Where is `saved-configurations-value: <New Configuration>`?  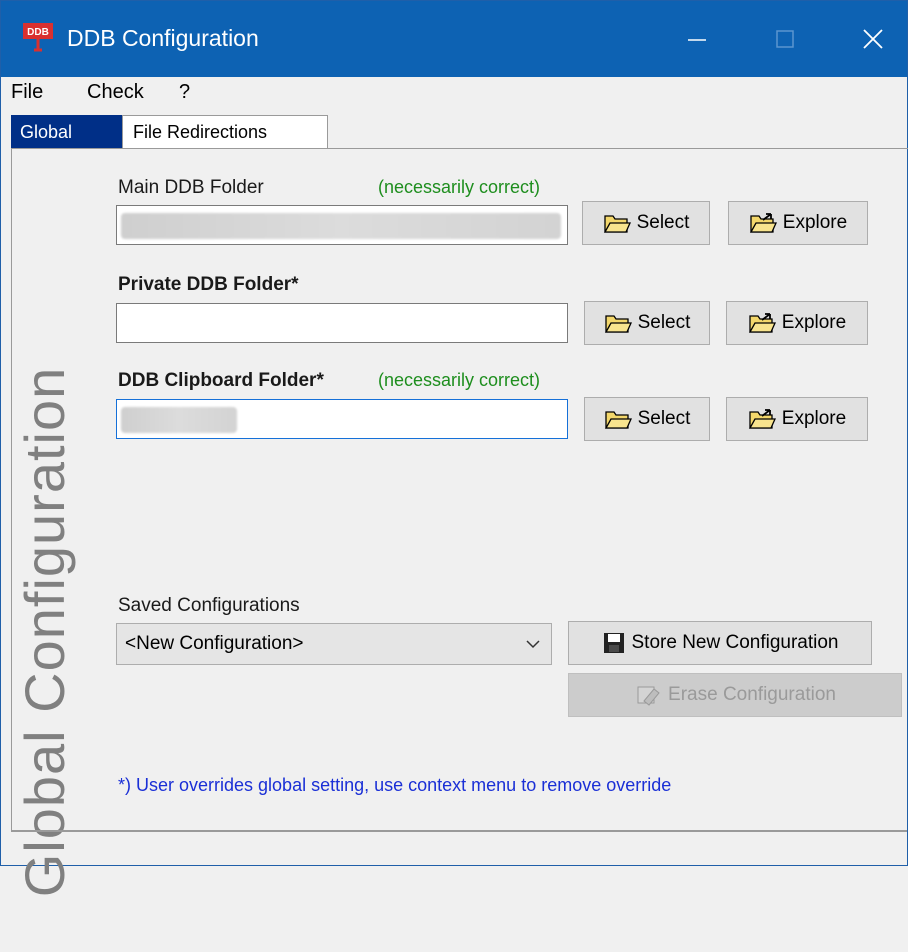
saved-configurations-value: <New Configuration> is located at coordinates (214, 643).